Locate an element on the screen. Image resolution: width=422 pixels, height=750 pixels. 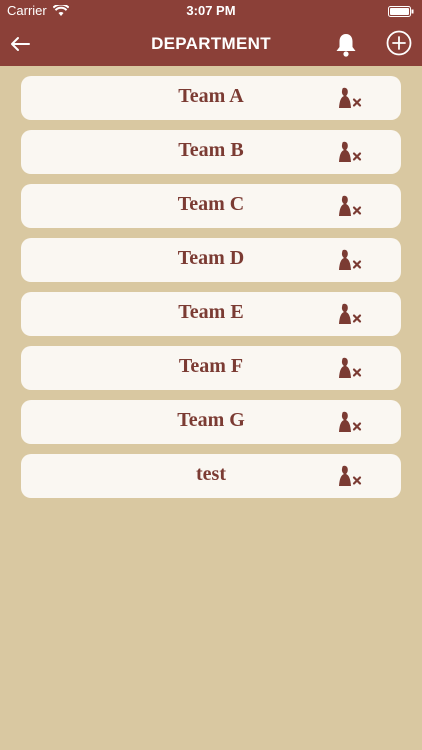
department-row: test is located at coordinates (211, 476).